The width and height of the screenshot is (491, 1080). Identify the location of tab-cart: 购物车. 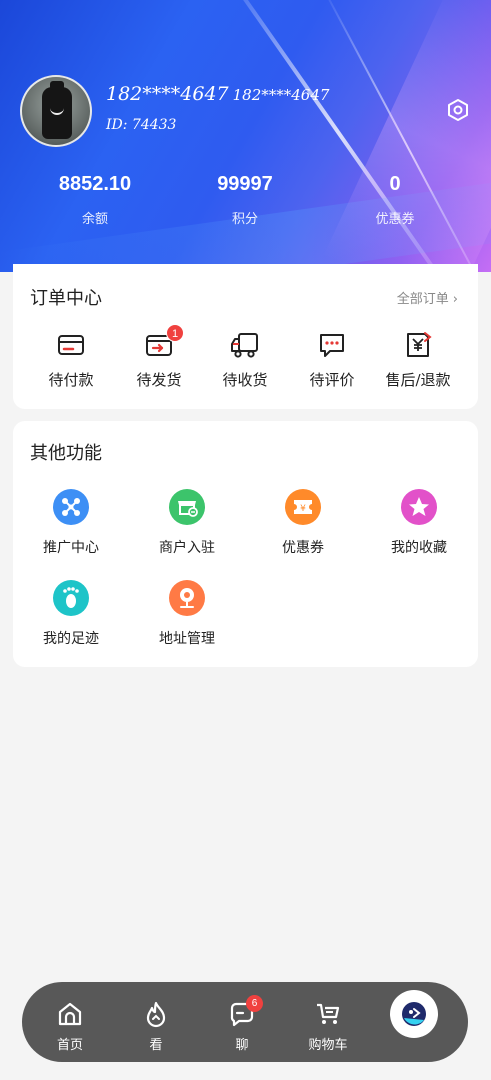
(328, 1026).